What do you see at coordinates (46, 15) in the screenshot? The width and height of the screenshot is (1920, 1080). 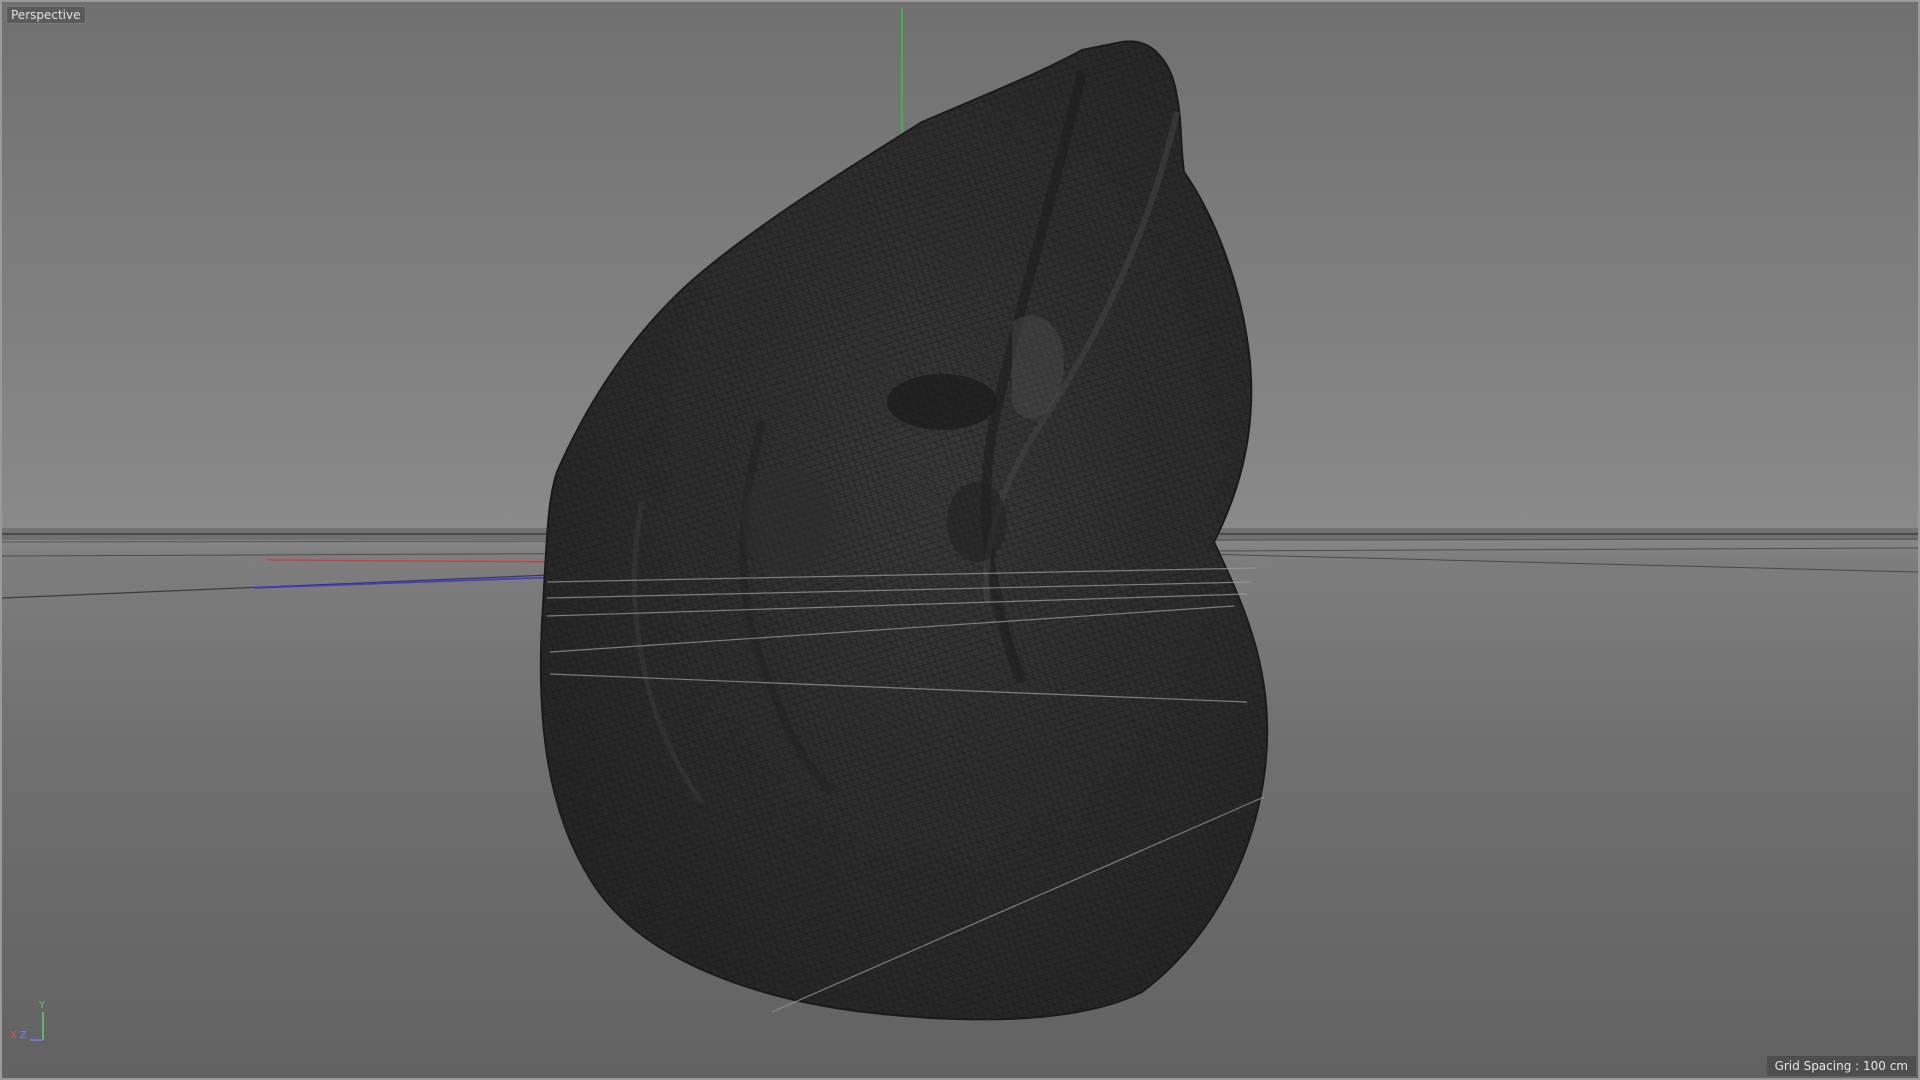 I see `viewport-label: Perspective` at bounding box center [46, 15].